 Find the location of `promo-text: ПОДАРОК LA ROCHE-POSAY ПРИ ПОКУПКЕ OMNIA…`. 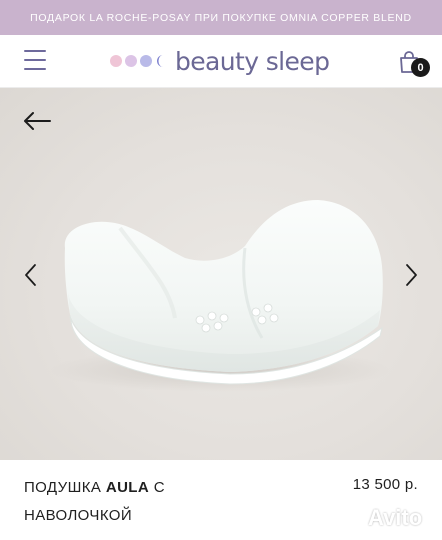

promo-text: ПОДАРОК LA ROCHE-POSAY ПРИ ПОКУПКЕ OMNIA… is located at coordinates (221, 17).